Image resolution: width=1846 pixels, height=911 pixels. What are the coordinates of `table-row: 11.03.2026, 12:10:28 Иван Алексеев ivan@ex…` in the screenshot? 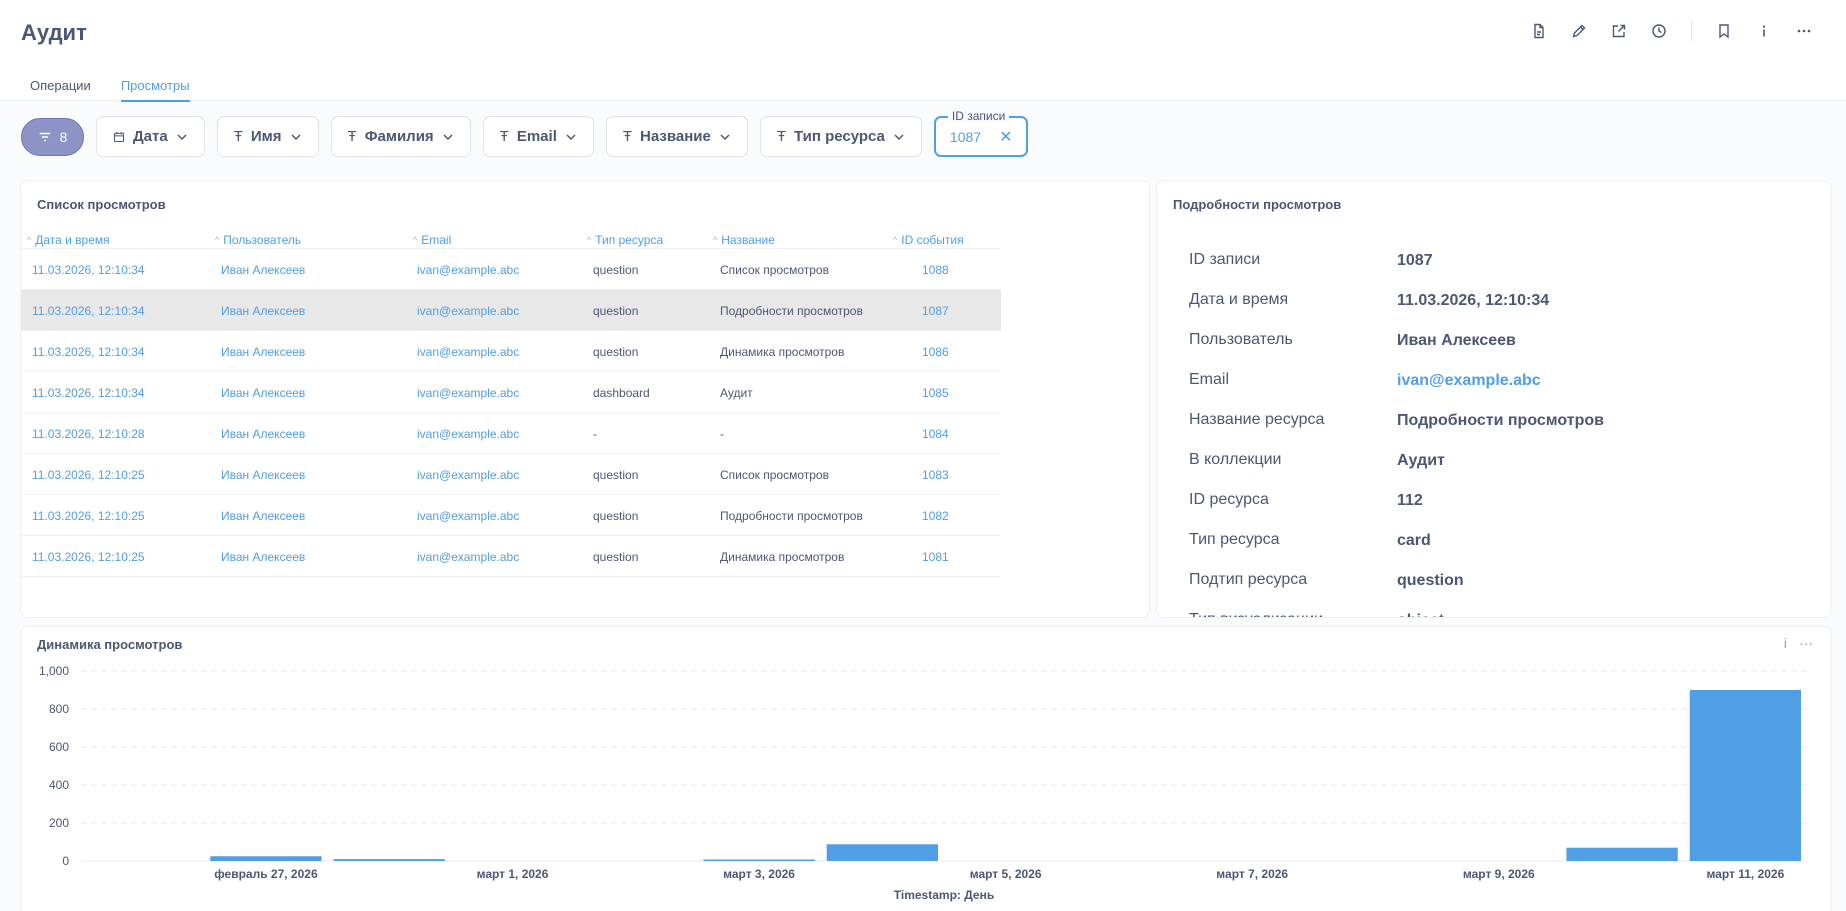 It's located at (511, 433).